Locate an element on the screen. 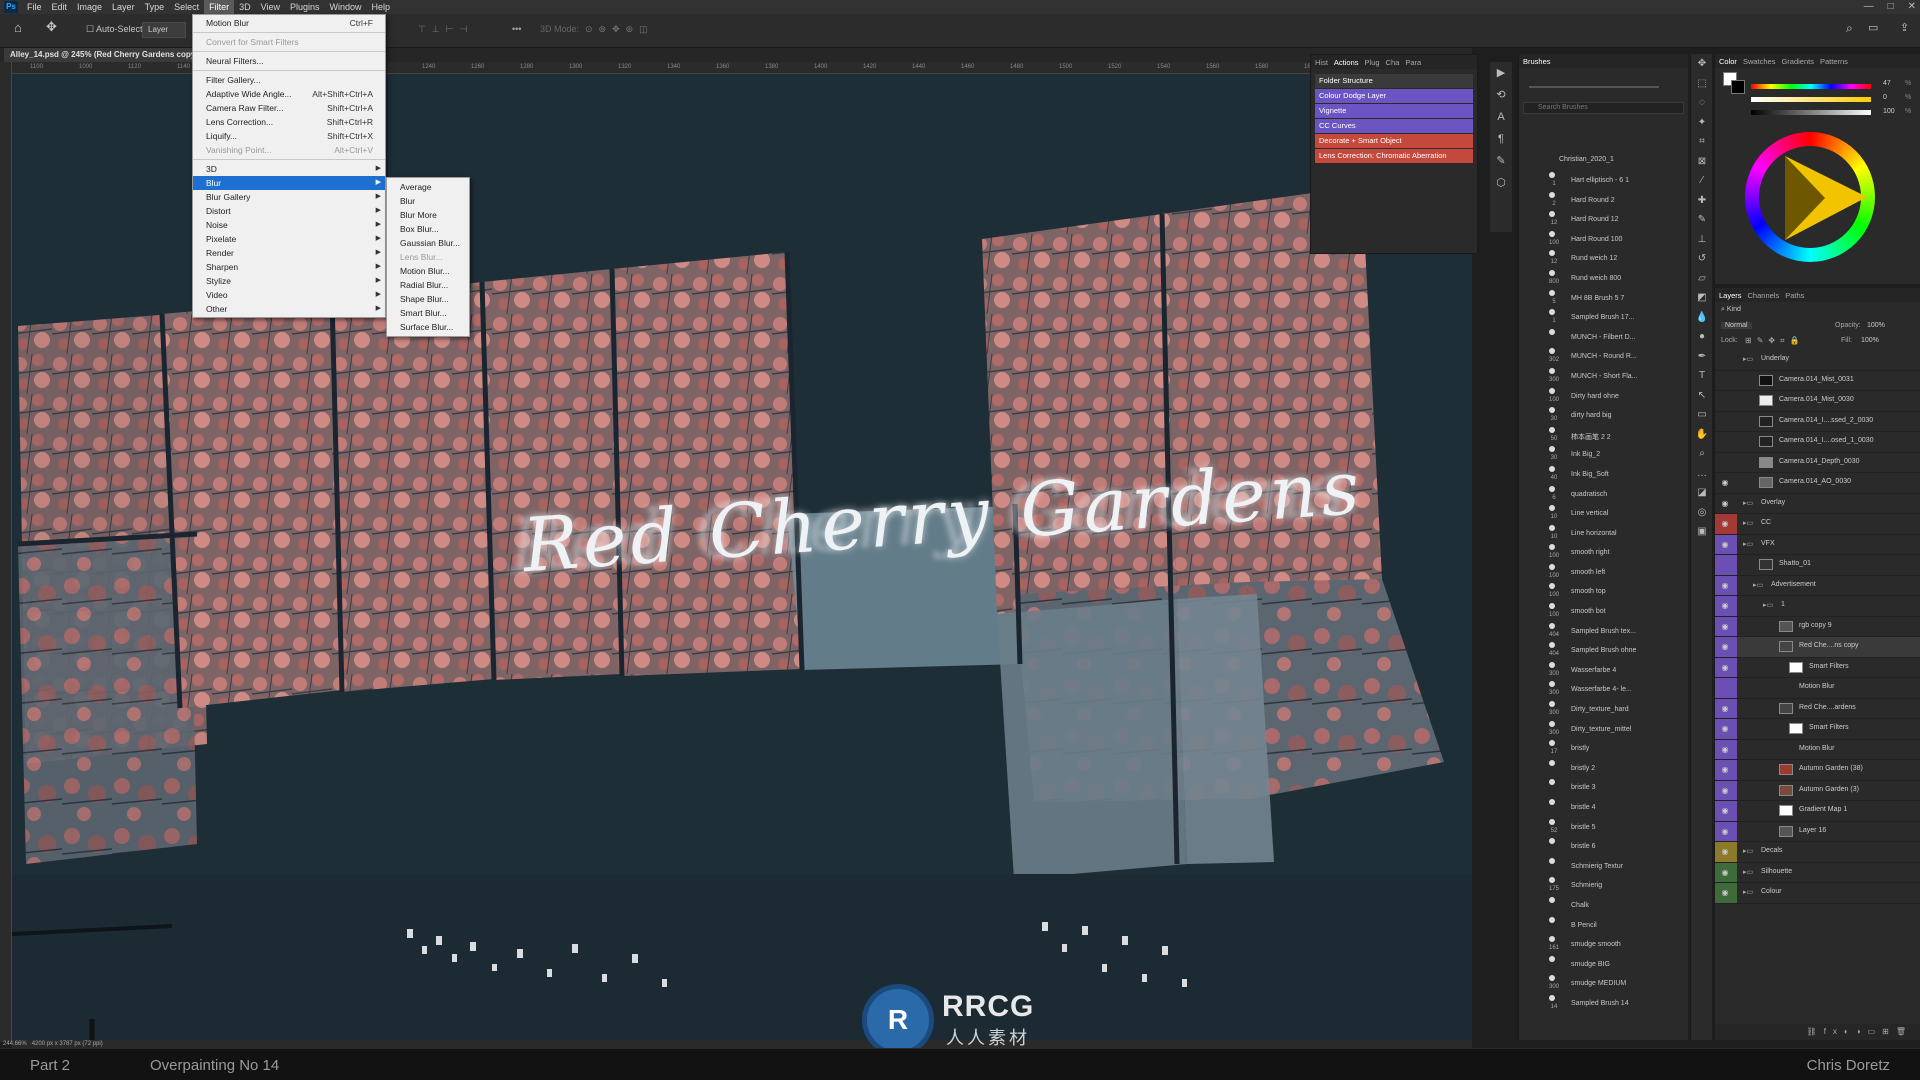 The width and height of the screenshot is (1920, 1080). text-icon: A is located at coordinates (1501, 117).